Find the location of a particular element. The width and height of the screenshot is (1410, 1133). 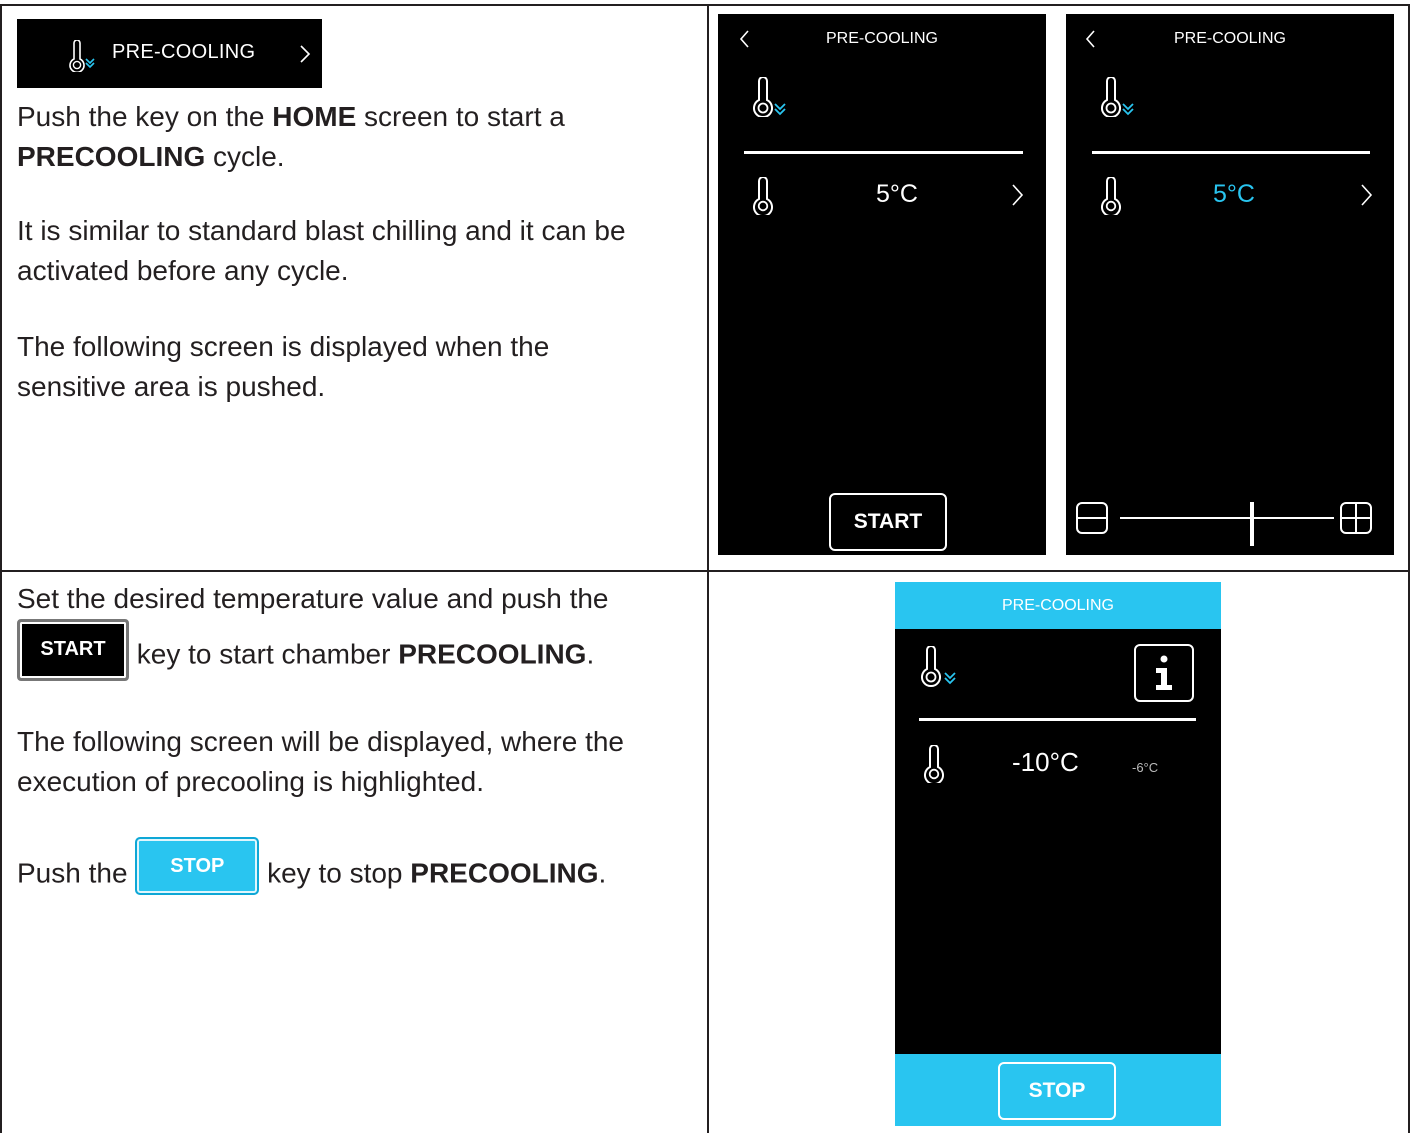

screen-footer: STOP is located at coordinates (1058, 1090).